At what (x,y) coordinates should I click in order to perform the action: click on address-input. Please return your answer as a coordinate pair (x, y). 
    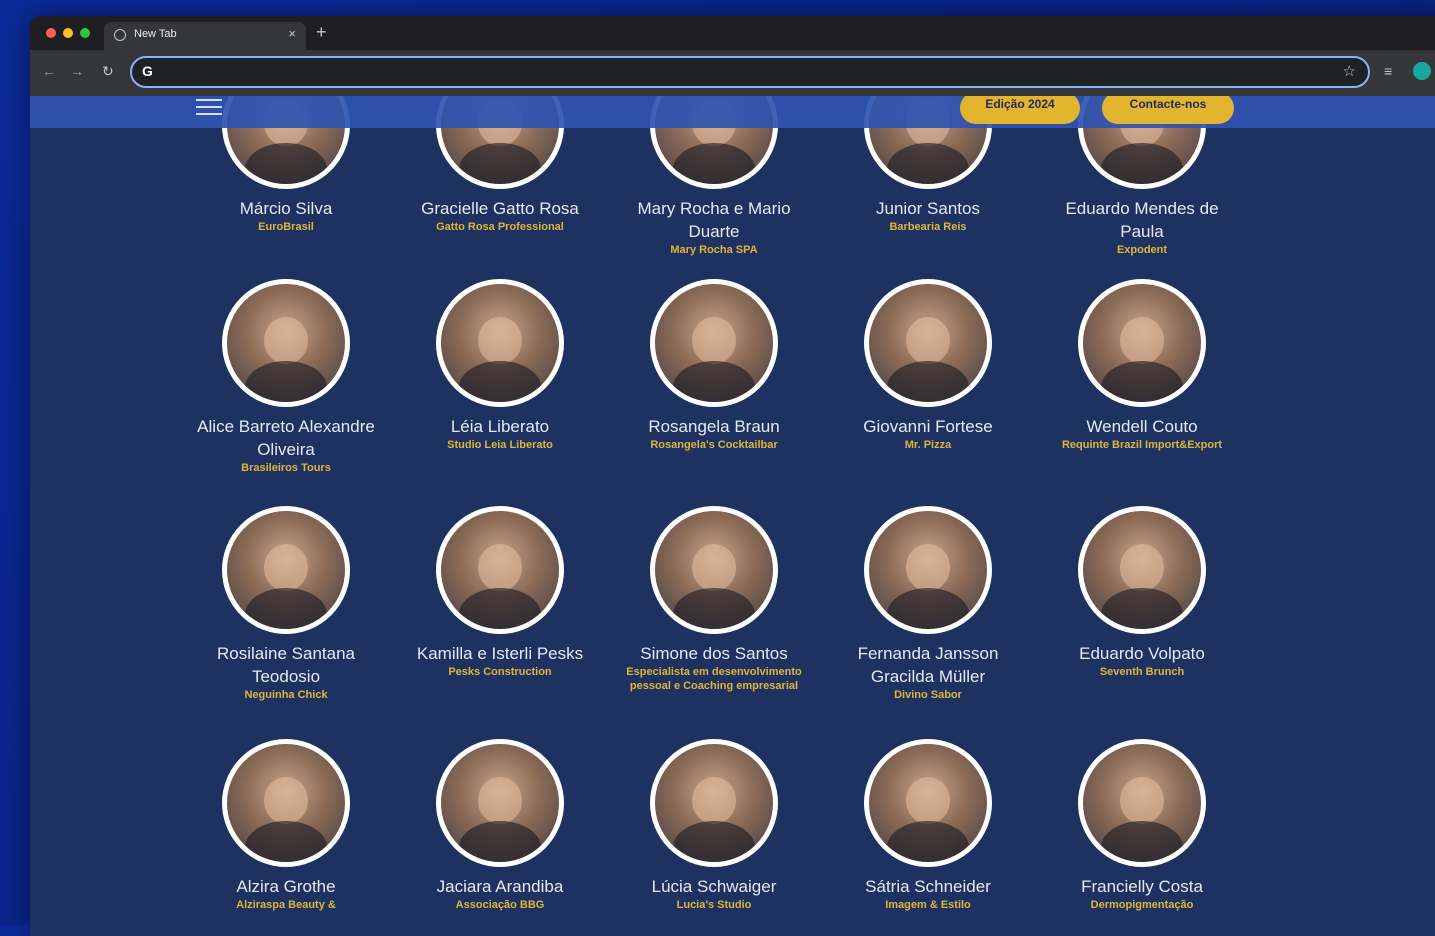
    Looking at the image, I should click on (741, 73).